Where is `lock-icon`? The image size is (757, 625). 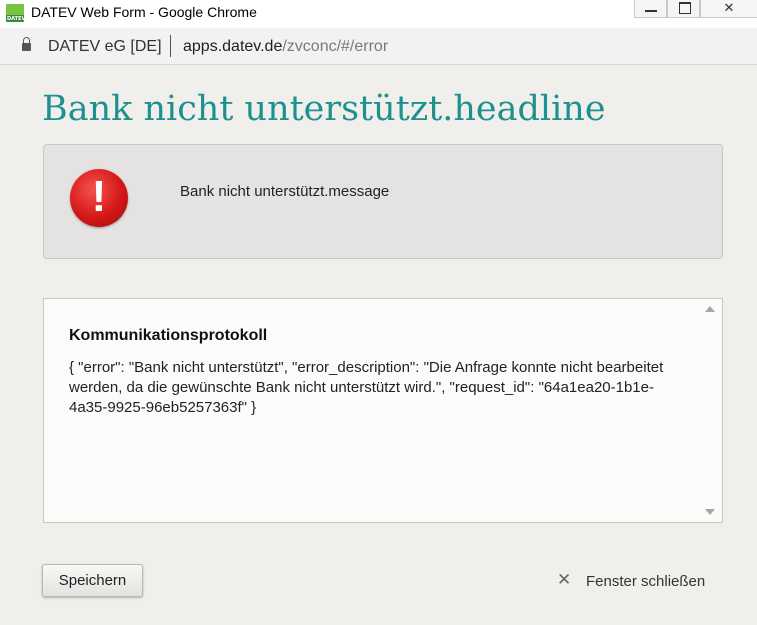
lock-icon is located at coordinates (26, 44).